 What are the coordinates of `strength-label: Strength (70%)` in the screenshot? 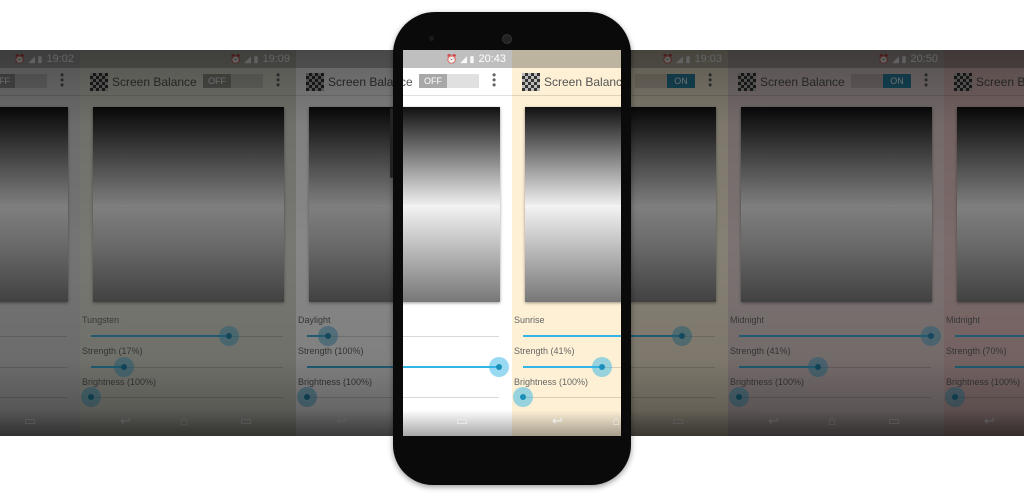 It's located at (976, 351).